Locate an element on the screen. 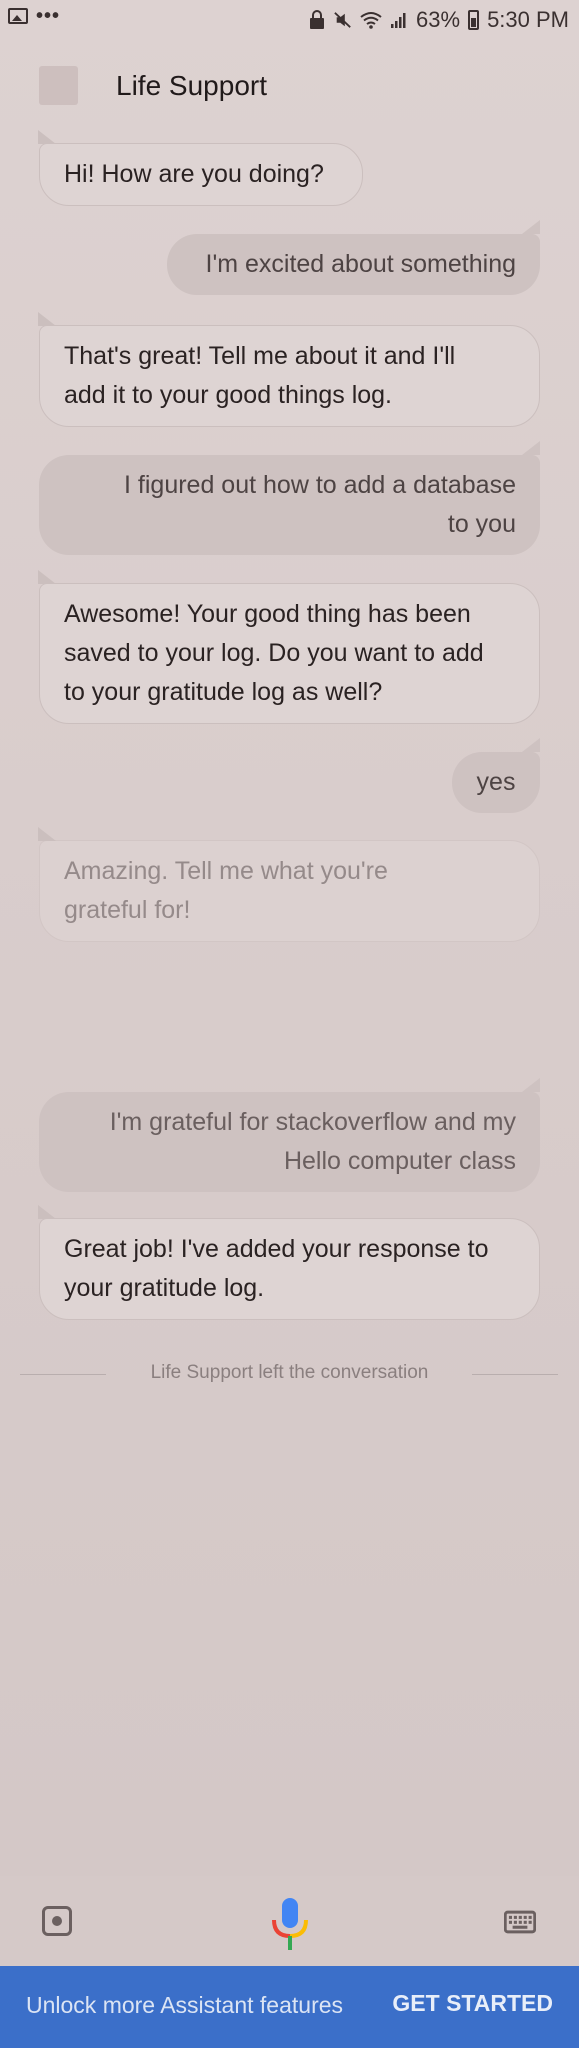 This screenshot has height=2048, width=579. bot-message: Hi! How are you doing? is located at coordinates (200, 168).